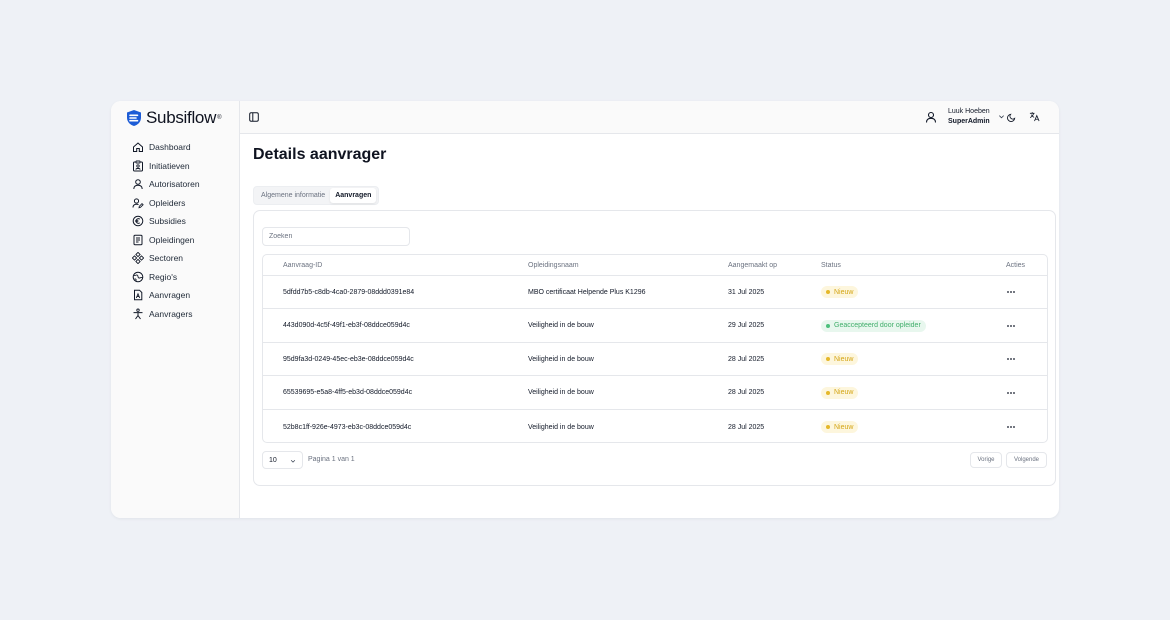  Describe the element at coordinates (348, 359) in the screenshot. I see `request-id: 95d9fa3d-0249-45ec-eb3e-08ddce059d4c` at that location.